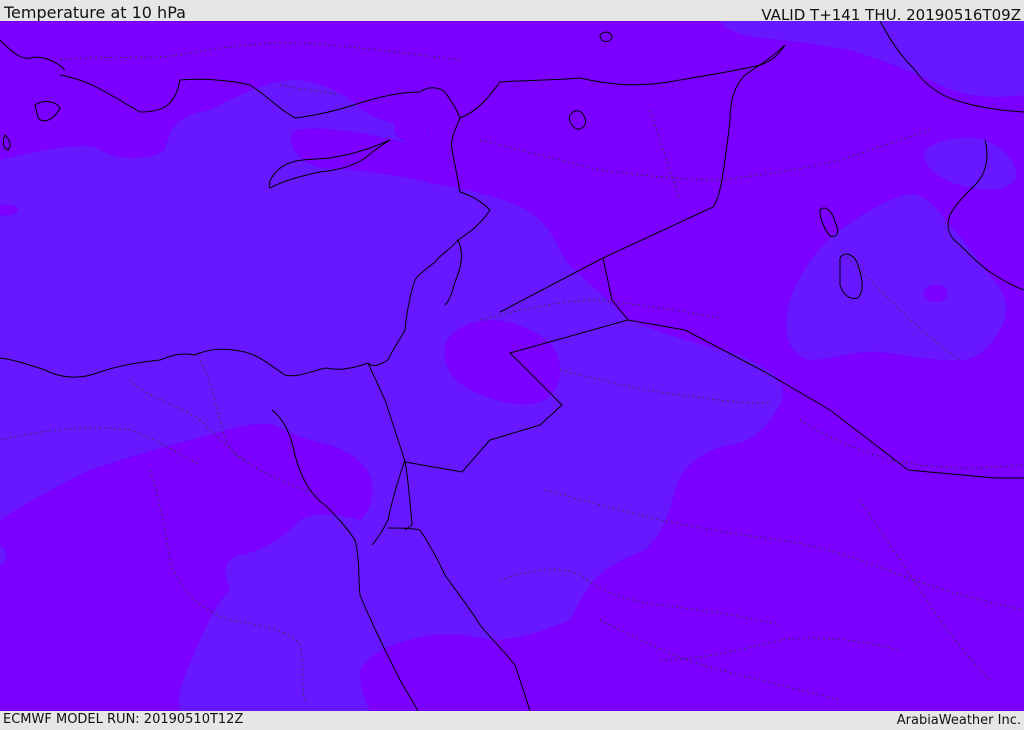 The image size is (1024, 730). Describe the element at coordinates (123, 719) in the screenshot. I see `model-run: ECMWF MODEL RUN: 20190510T12Z` at that location.